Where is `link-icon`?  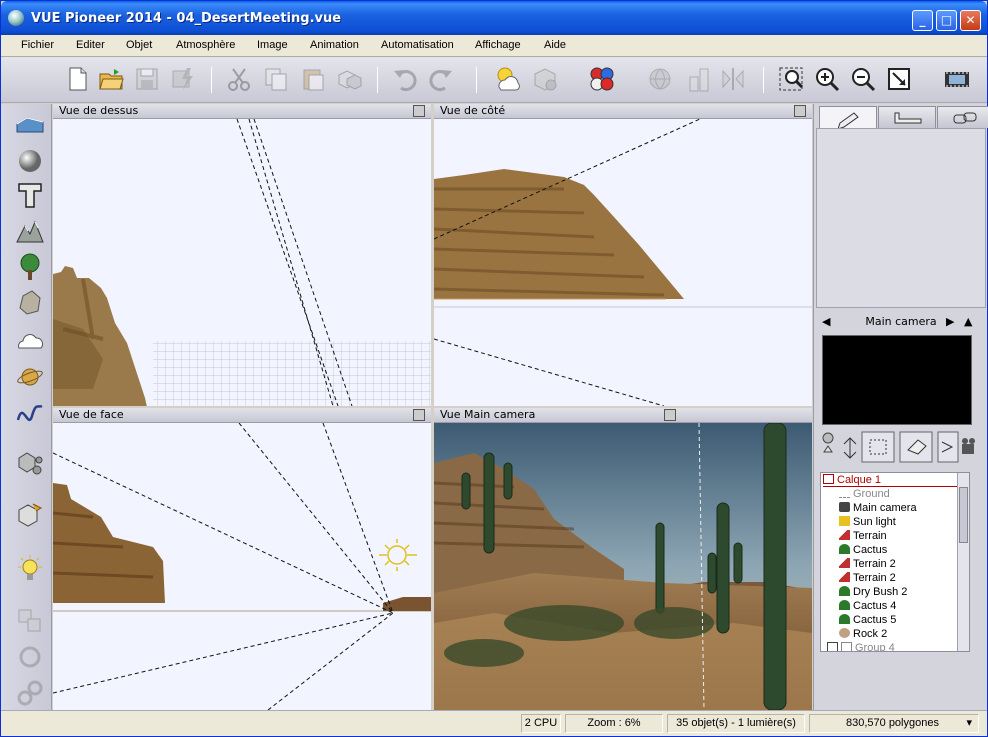
link-icon is located at coordinates (30, 693).